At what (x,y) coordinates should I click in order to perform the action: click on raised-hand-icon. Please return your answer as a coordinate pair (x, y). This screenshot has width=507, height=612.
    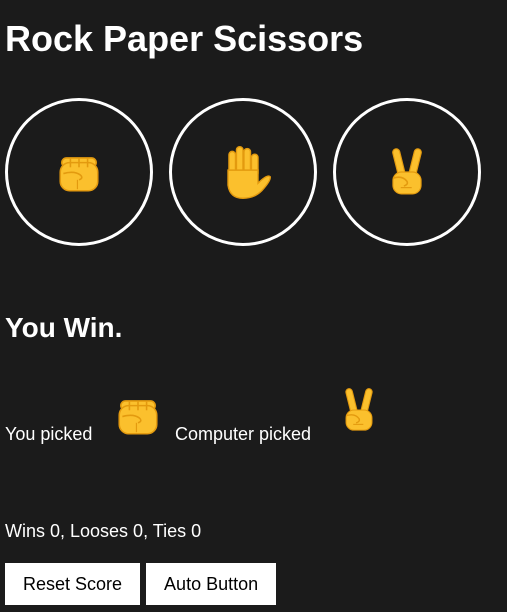
    Looking at the image, I should click on (243, 172).